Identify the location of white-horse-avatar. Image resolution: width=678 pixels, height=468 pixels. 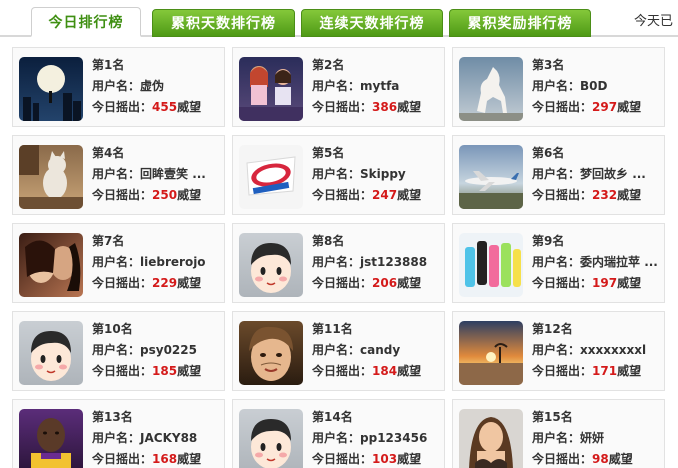
(491, 89).